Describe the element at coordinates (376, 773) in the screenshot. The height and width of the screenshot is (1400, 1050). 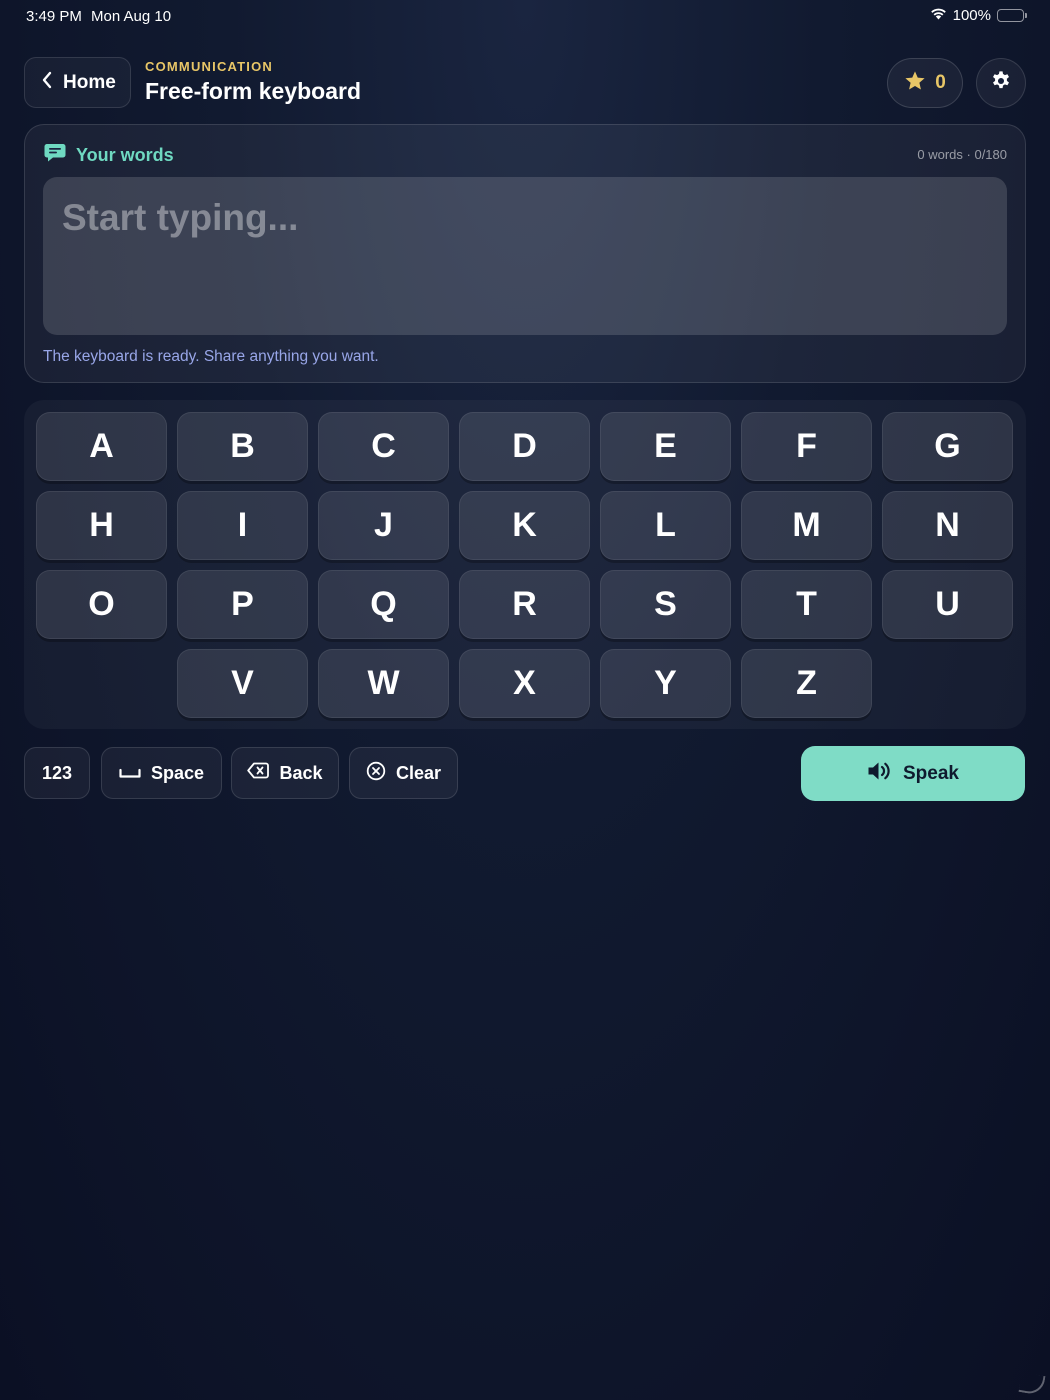
I see `clear-circle-icon` at that location.